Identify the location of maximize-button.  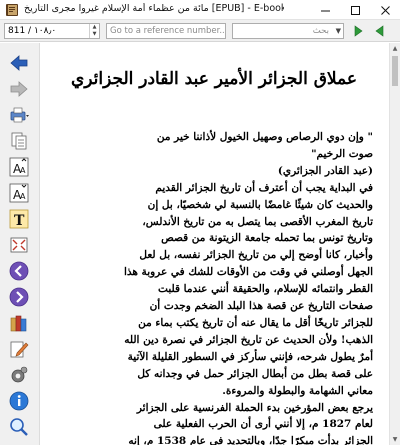
(355, 10).